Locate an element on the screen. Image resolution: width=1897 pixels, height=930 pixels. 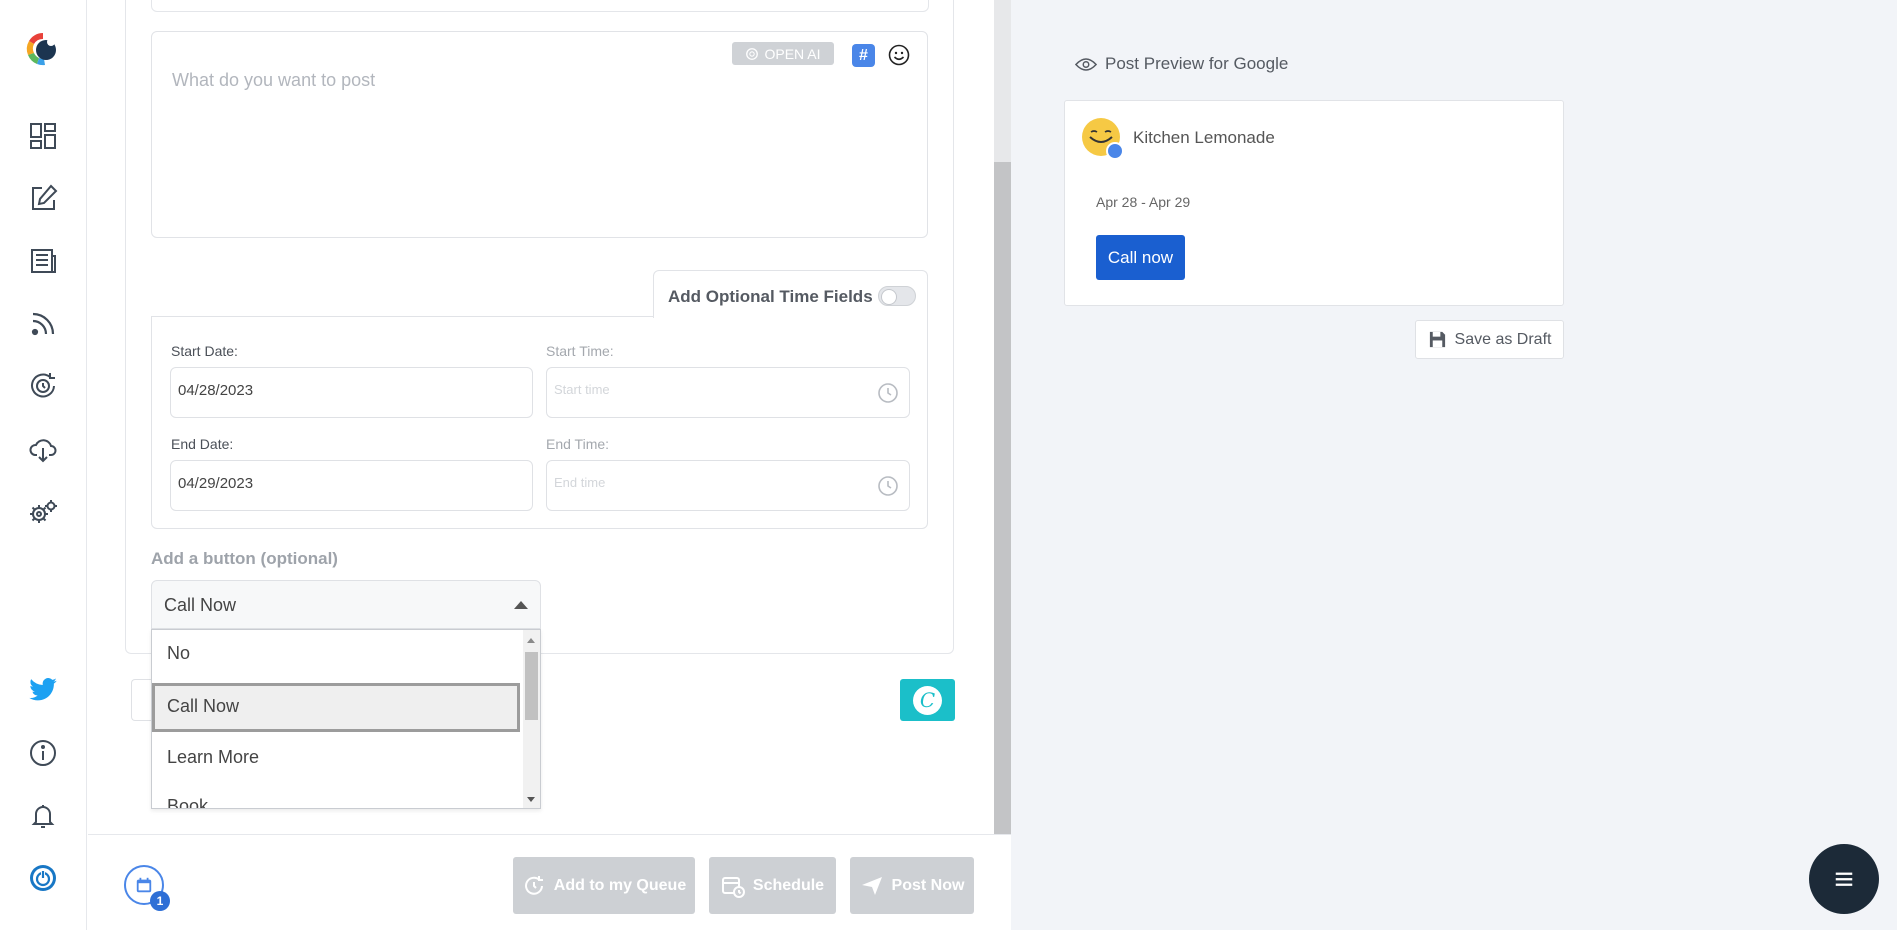
dropdown-scroll-thumb is located at coordinates (531, 686).